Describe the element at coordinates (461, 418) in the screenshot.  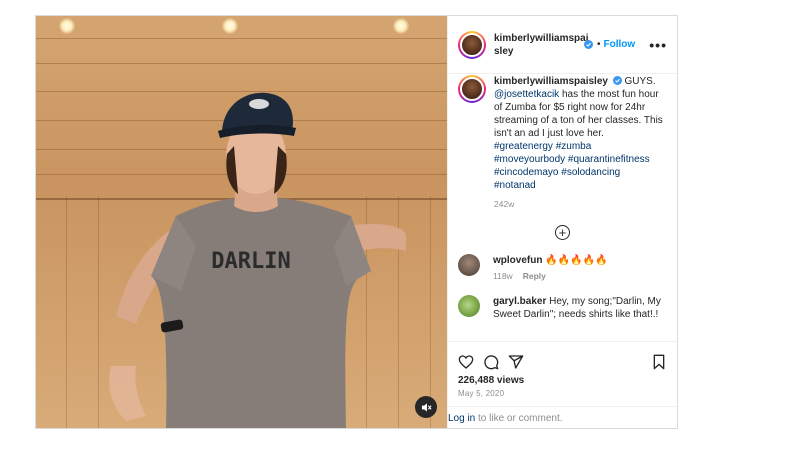
I see `login-link: Log in` at that location.